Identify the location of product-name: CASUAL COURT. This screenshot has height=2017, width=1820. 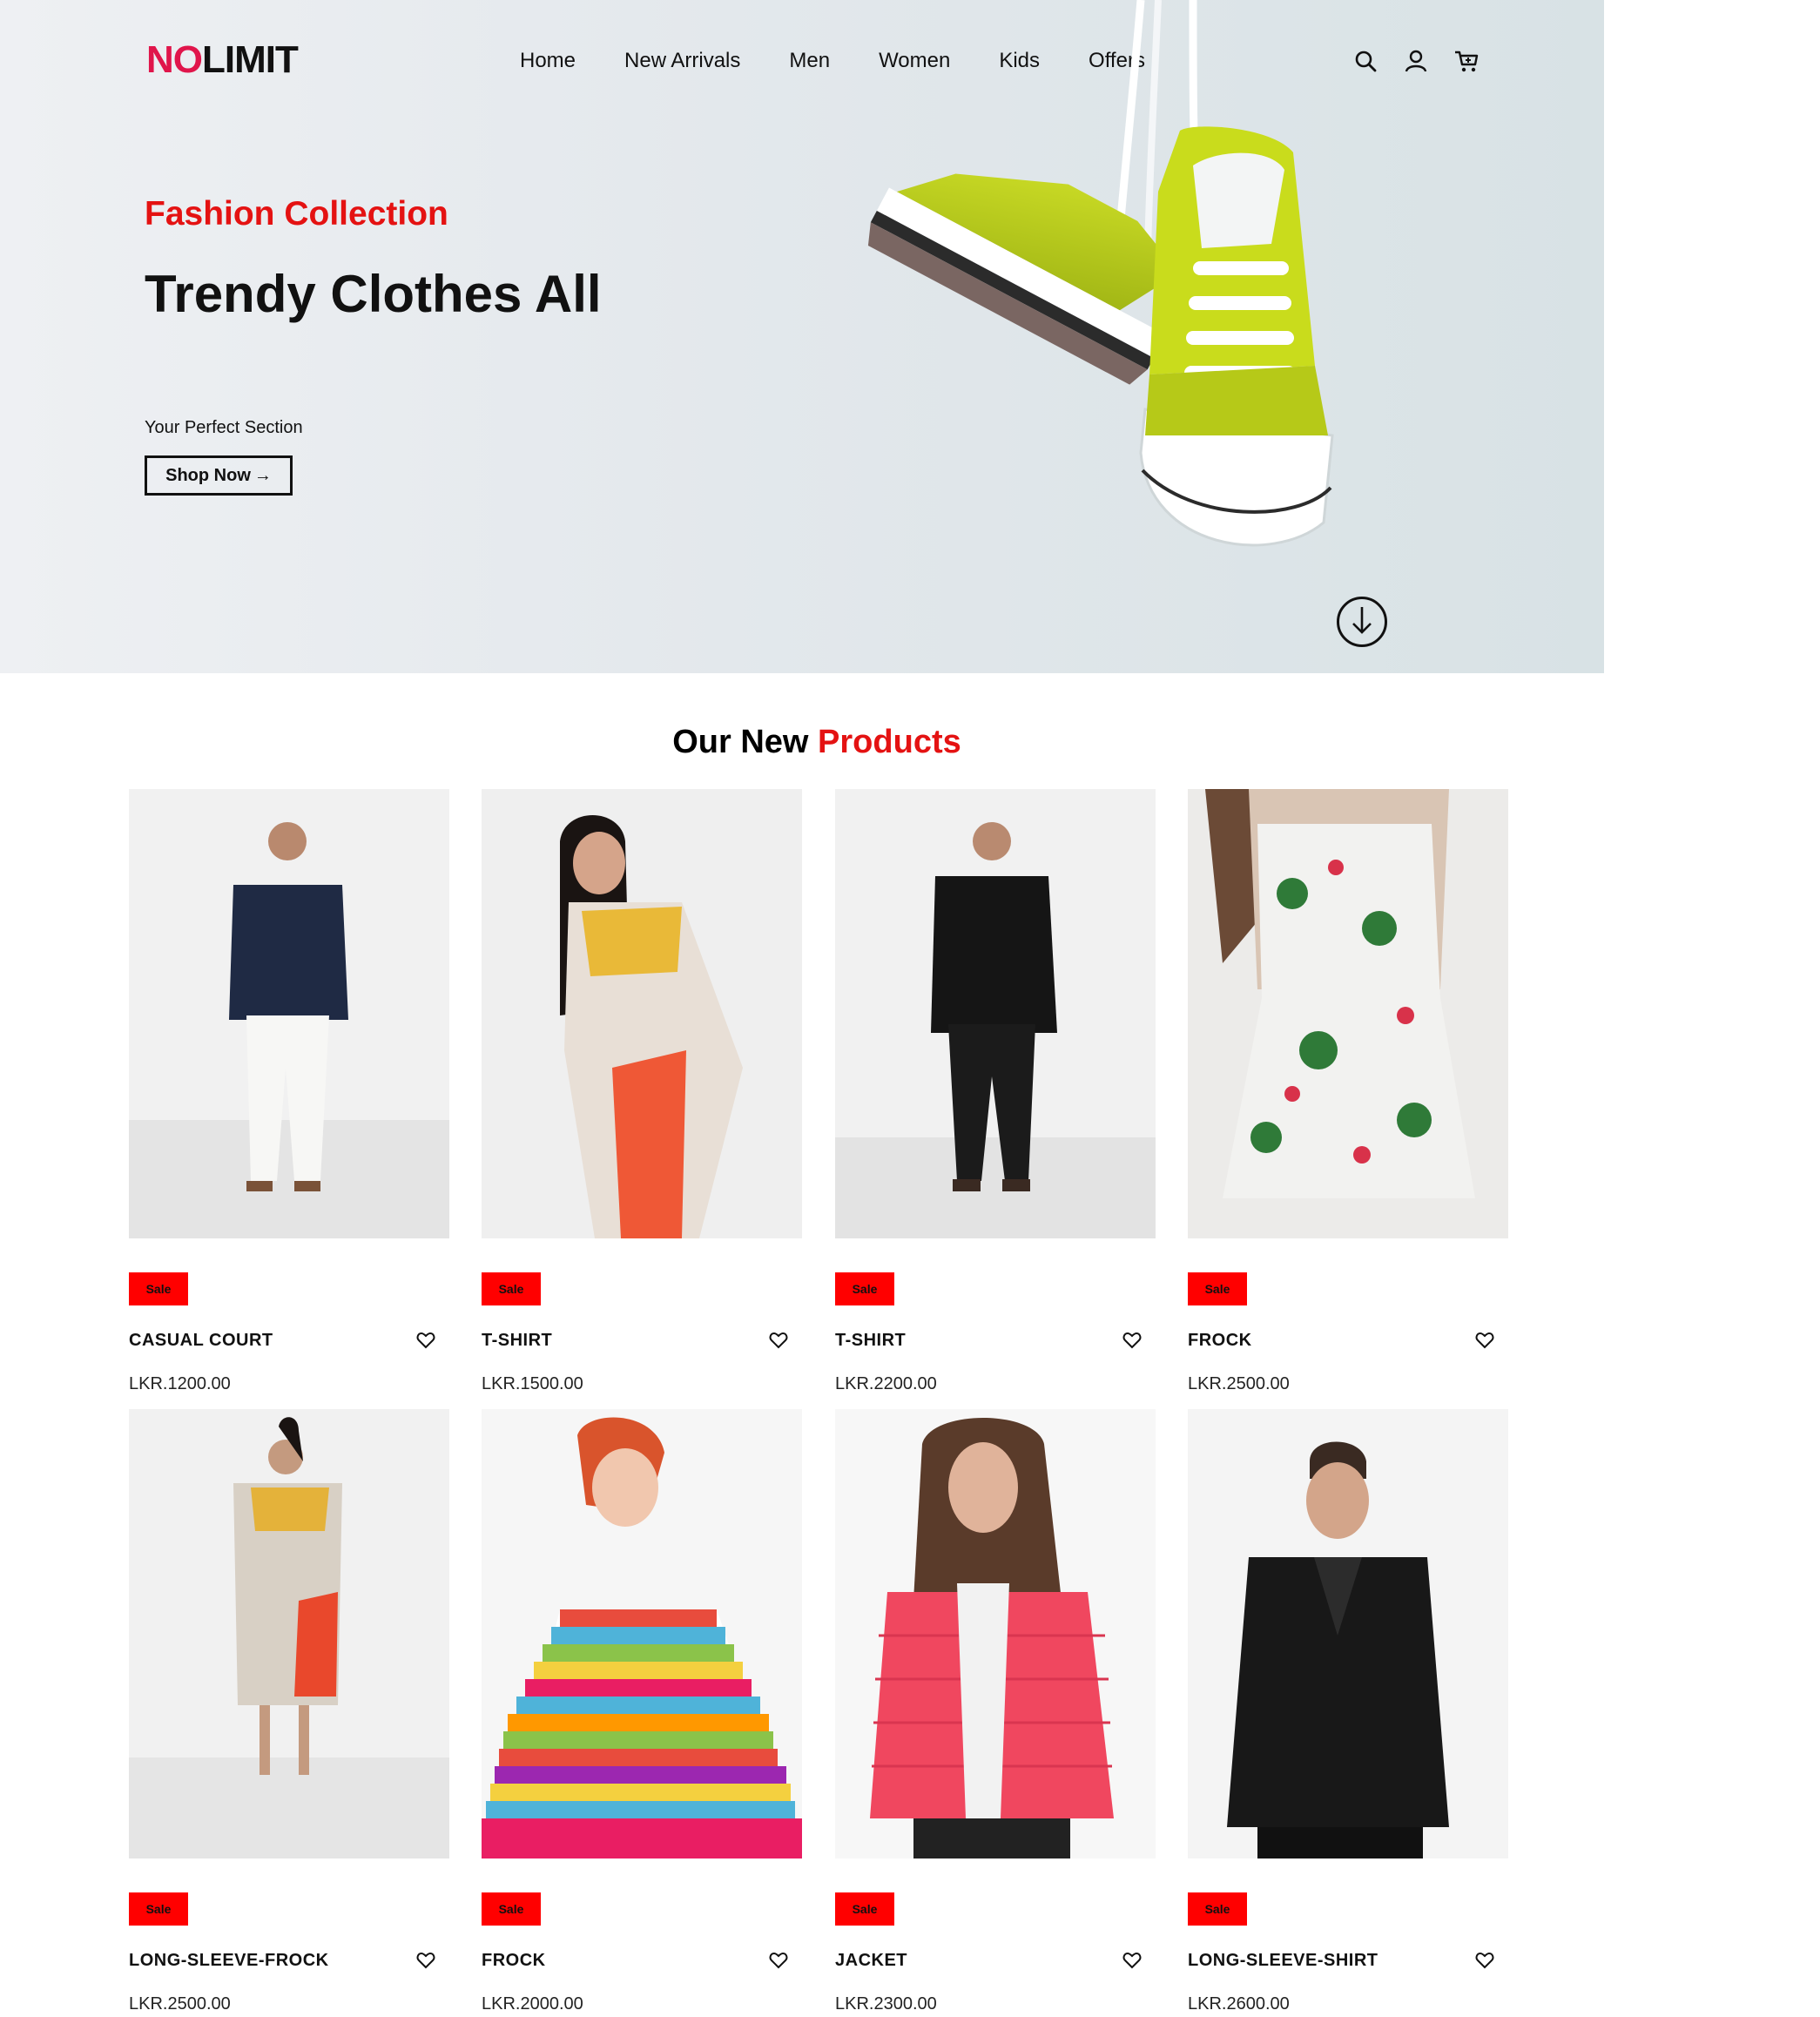
(201, 1340).